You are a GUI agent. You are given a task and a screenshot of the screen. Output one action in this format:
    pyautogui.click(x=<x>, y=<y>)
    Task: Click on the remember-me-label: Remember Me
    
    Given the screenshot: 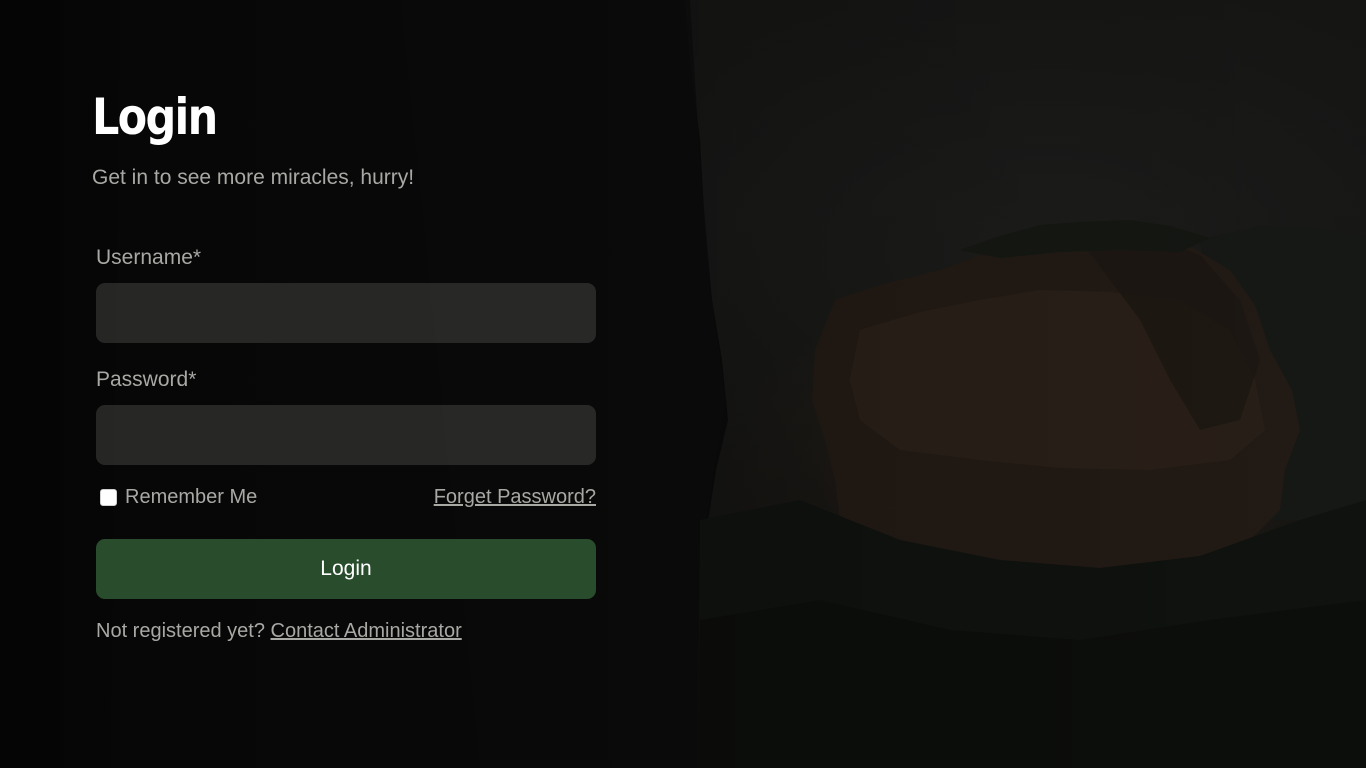 What is the action you would take?
    pyautogui.click(x=191, y=497)
    